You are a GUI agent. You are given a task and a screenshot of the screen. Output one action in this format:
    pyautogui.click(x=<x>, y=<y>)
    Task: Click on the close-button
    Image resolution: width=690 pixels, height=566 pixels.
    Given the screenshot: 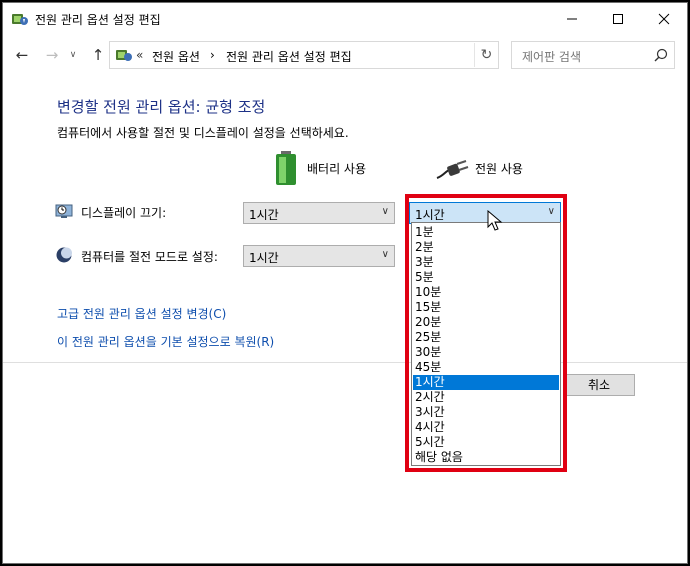 What is the action you would take?
    pyautogui.click(x=664, y=18)
    